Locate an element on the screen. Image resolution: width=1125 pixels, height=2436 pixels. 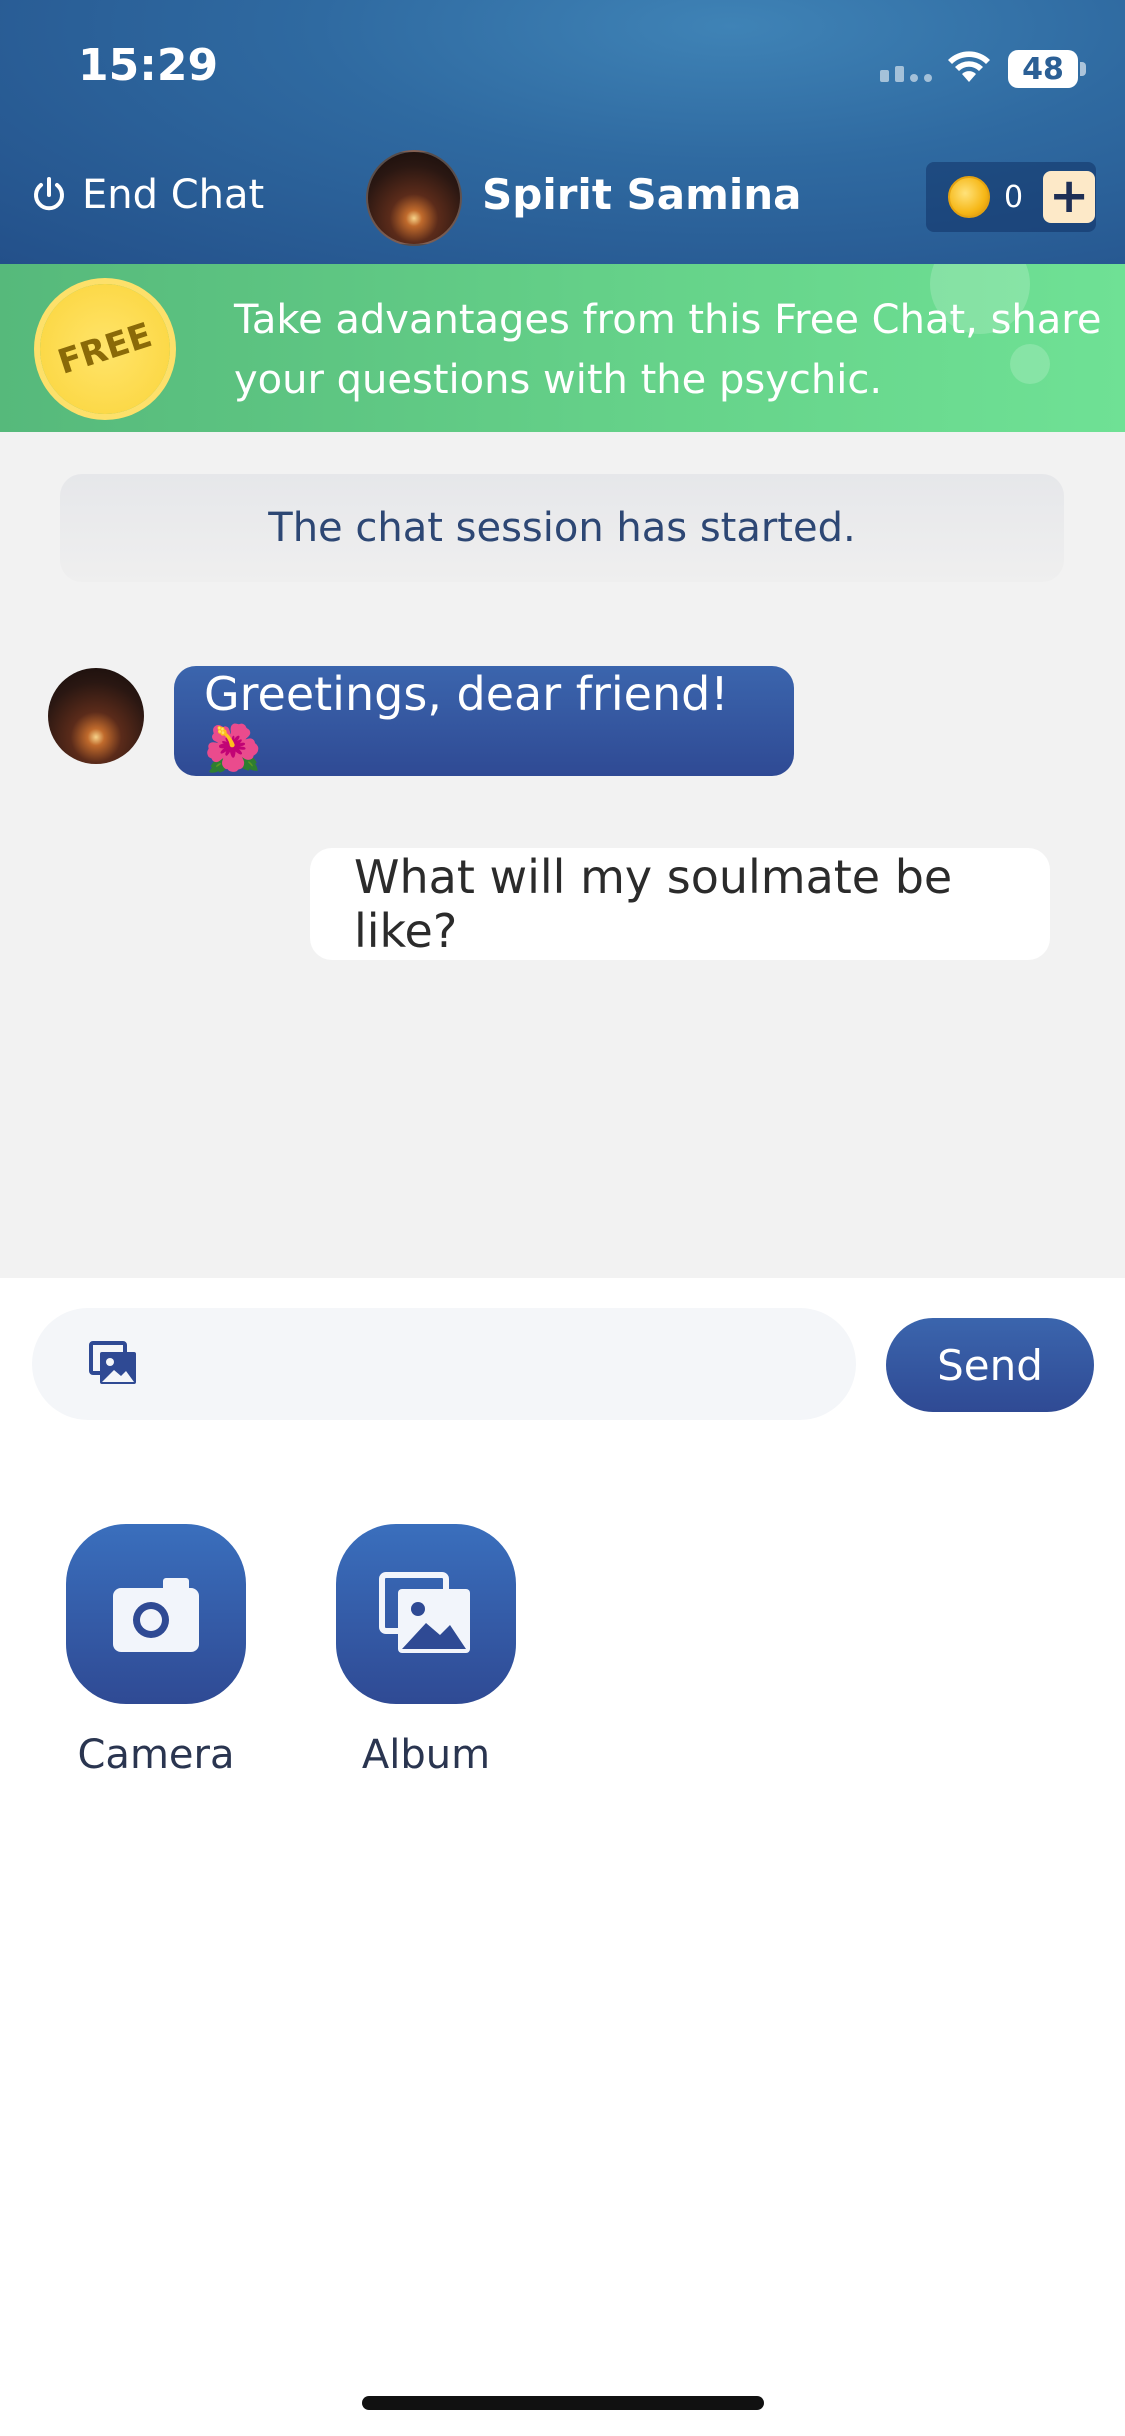
free-badge: FREE is located at coordinates (105, 349).